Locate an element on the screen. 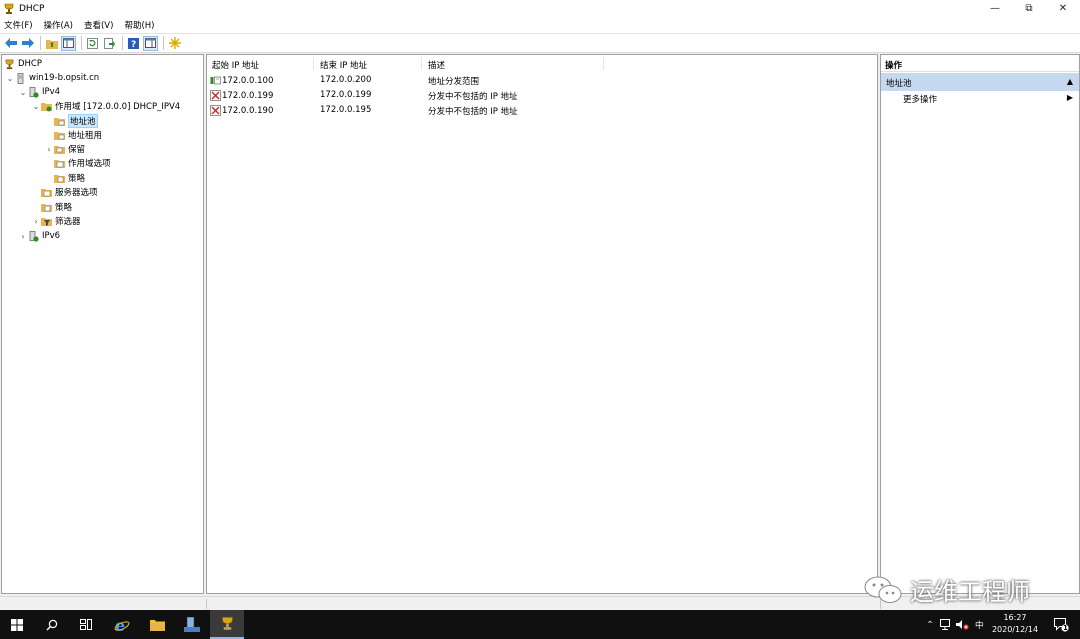 This screenshot has width=1080, height=639. console-tree-icon is located at coordinates (68, 43).